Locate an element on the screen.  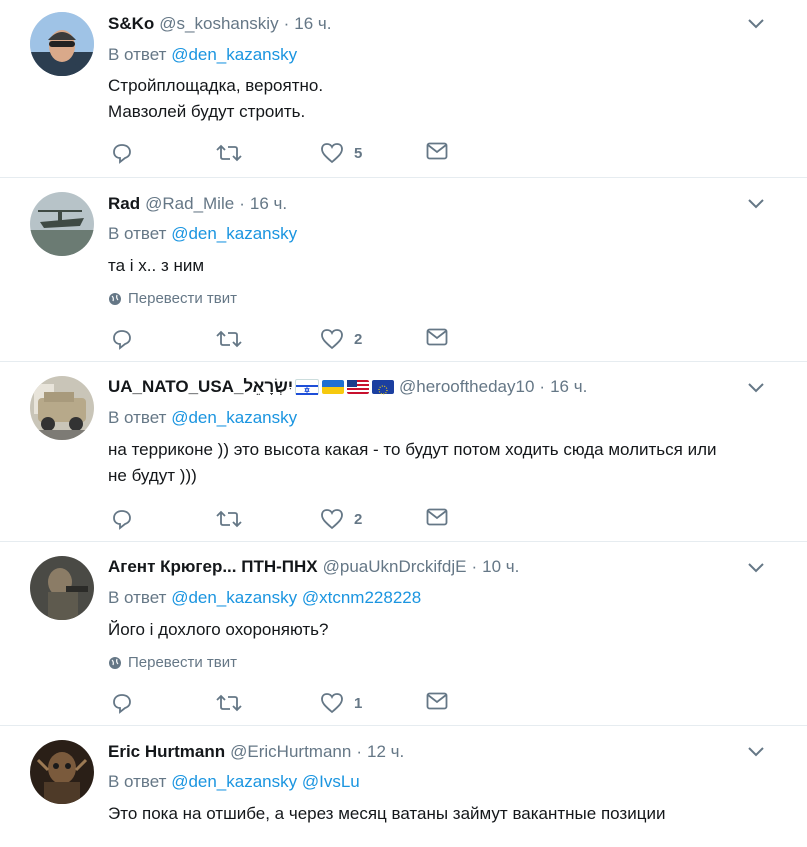
author-name: UA_NATO_USA_יִשְׂרָאֵל is located at coordinates (200, 387).